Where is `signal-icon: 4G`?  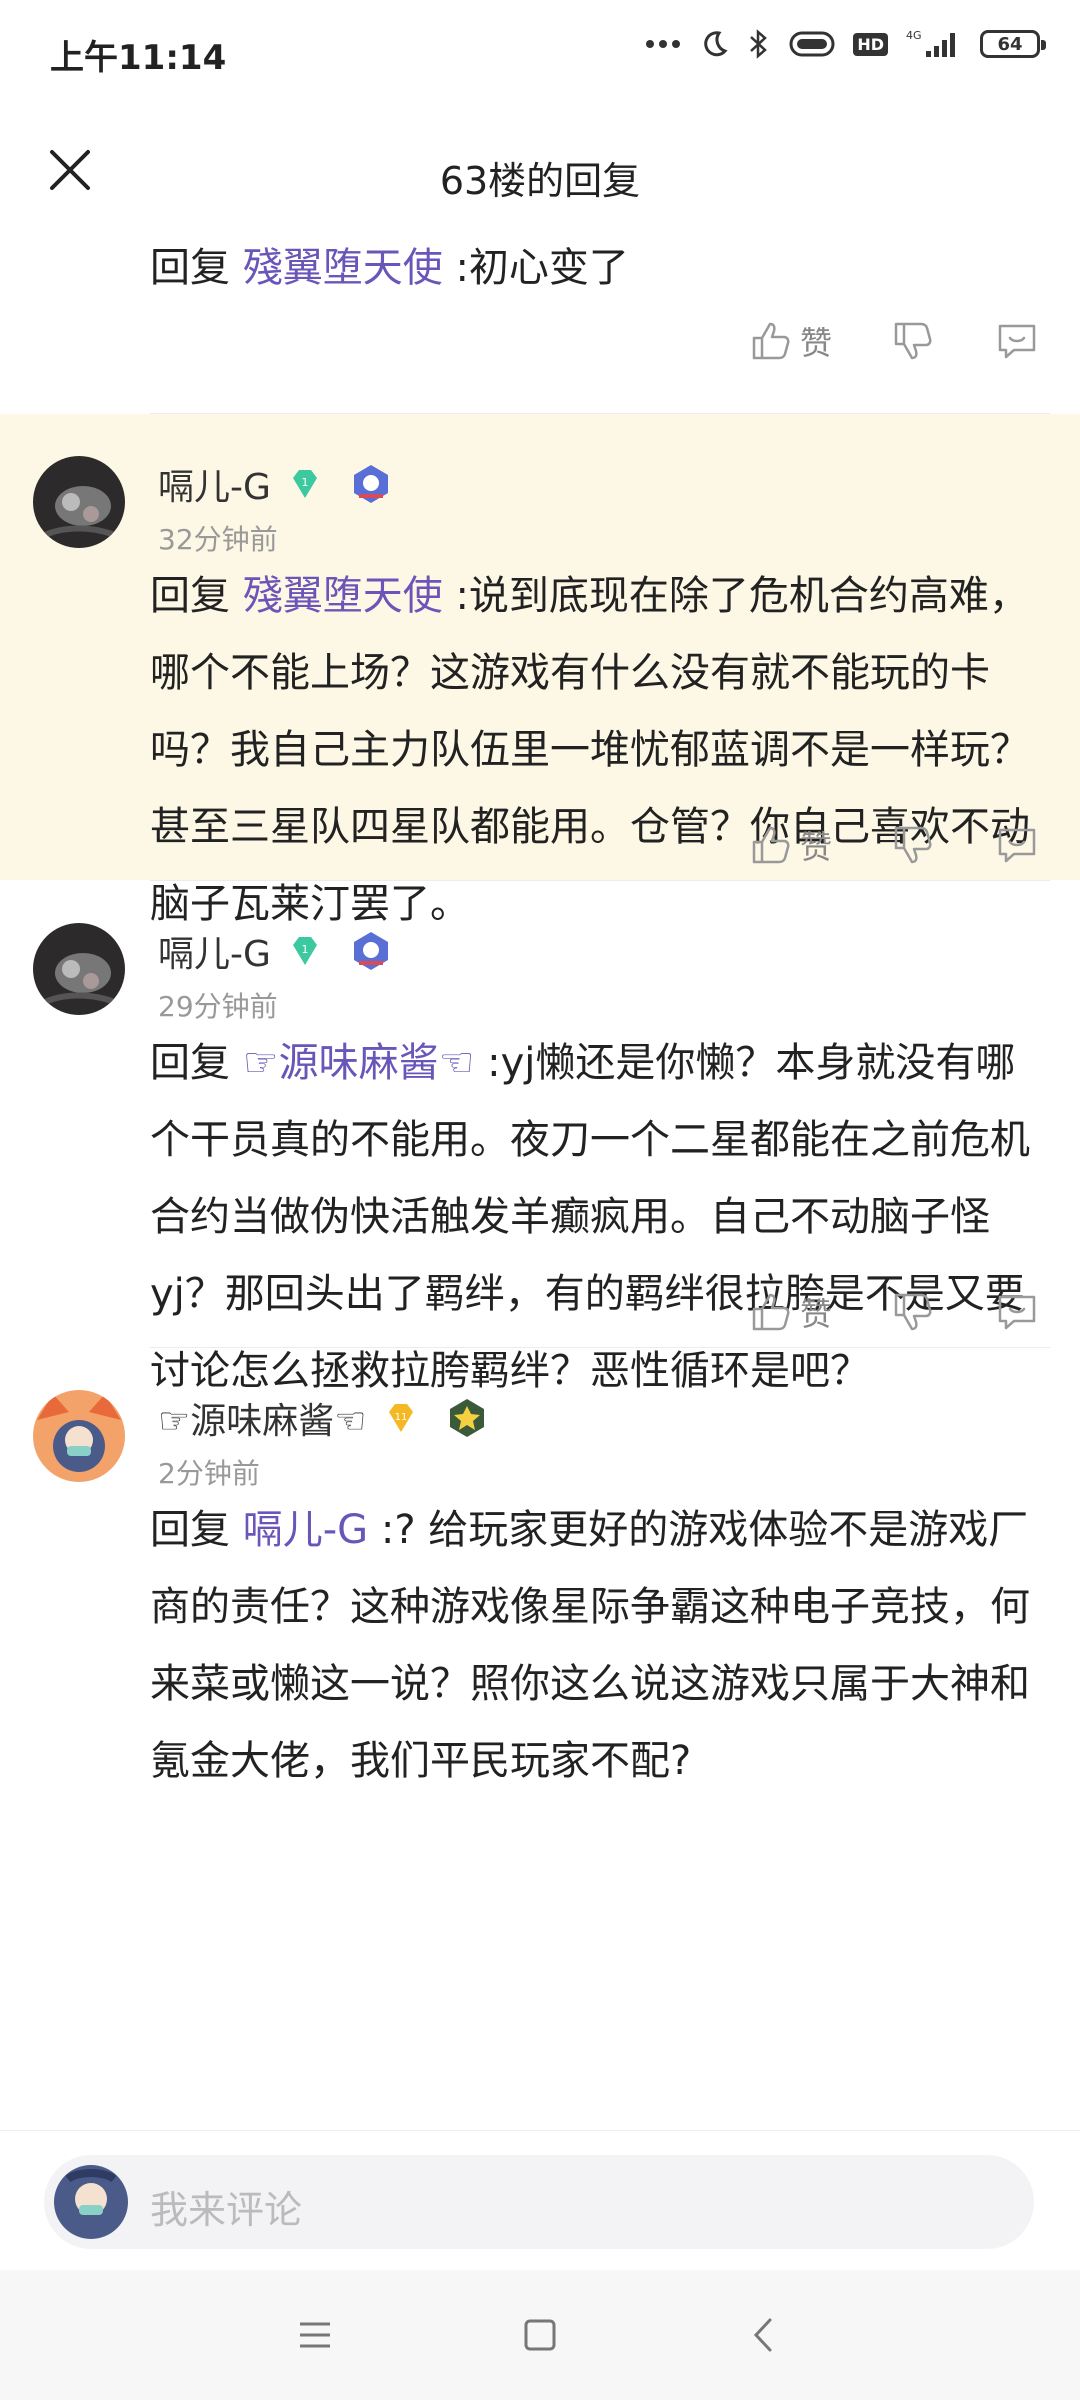 signal-icon: 4G is located at coordinates (934, 44).